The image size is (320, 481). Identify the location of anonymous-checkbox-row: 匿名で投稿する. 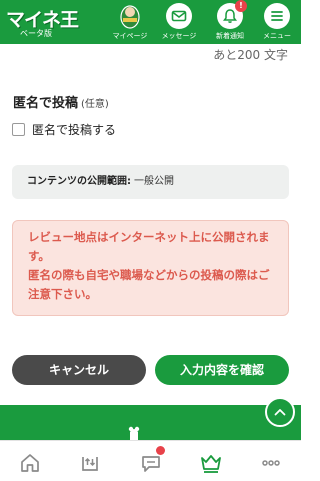
(64, 129).